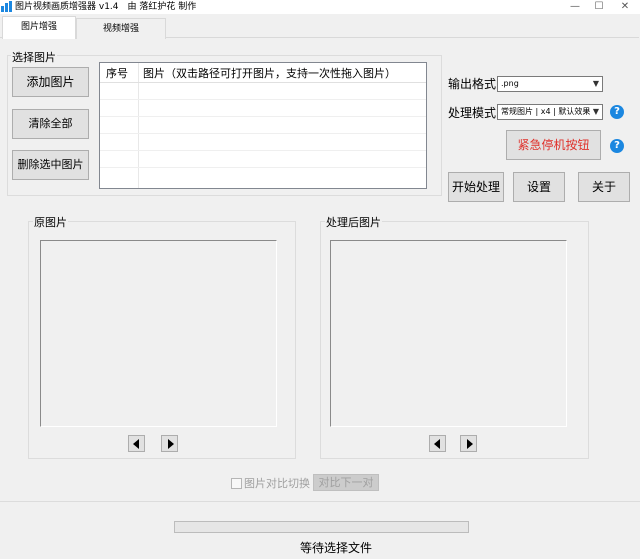 Image resolution: width=640 pixels, height=559 pixels. Describe the element at coordinates (476, 187) in the screenshot. I see `start-processing-button: 开始处理` at that location.